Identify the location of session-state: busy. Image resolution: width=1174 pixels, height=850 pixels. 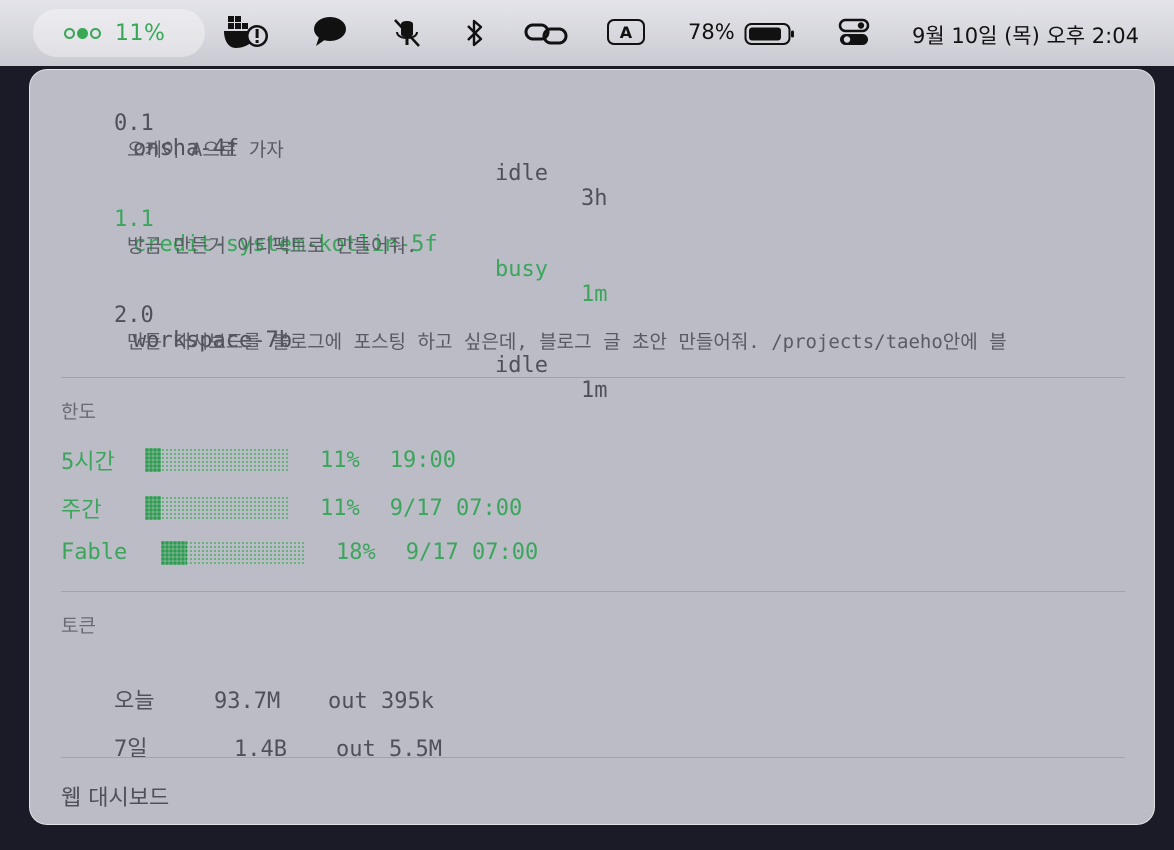
(521, 269).